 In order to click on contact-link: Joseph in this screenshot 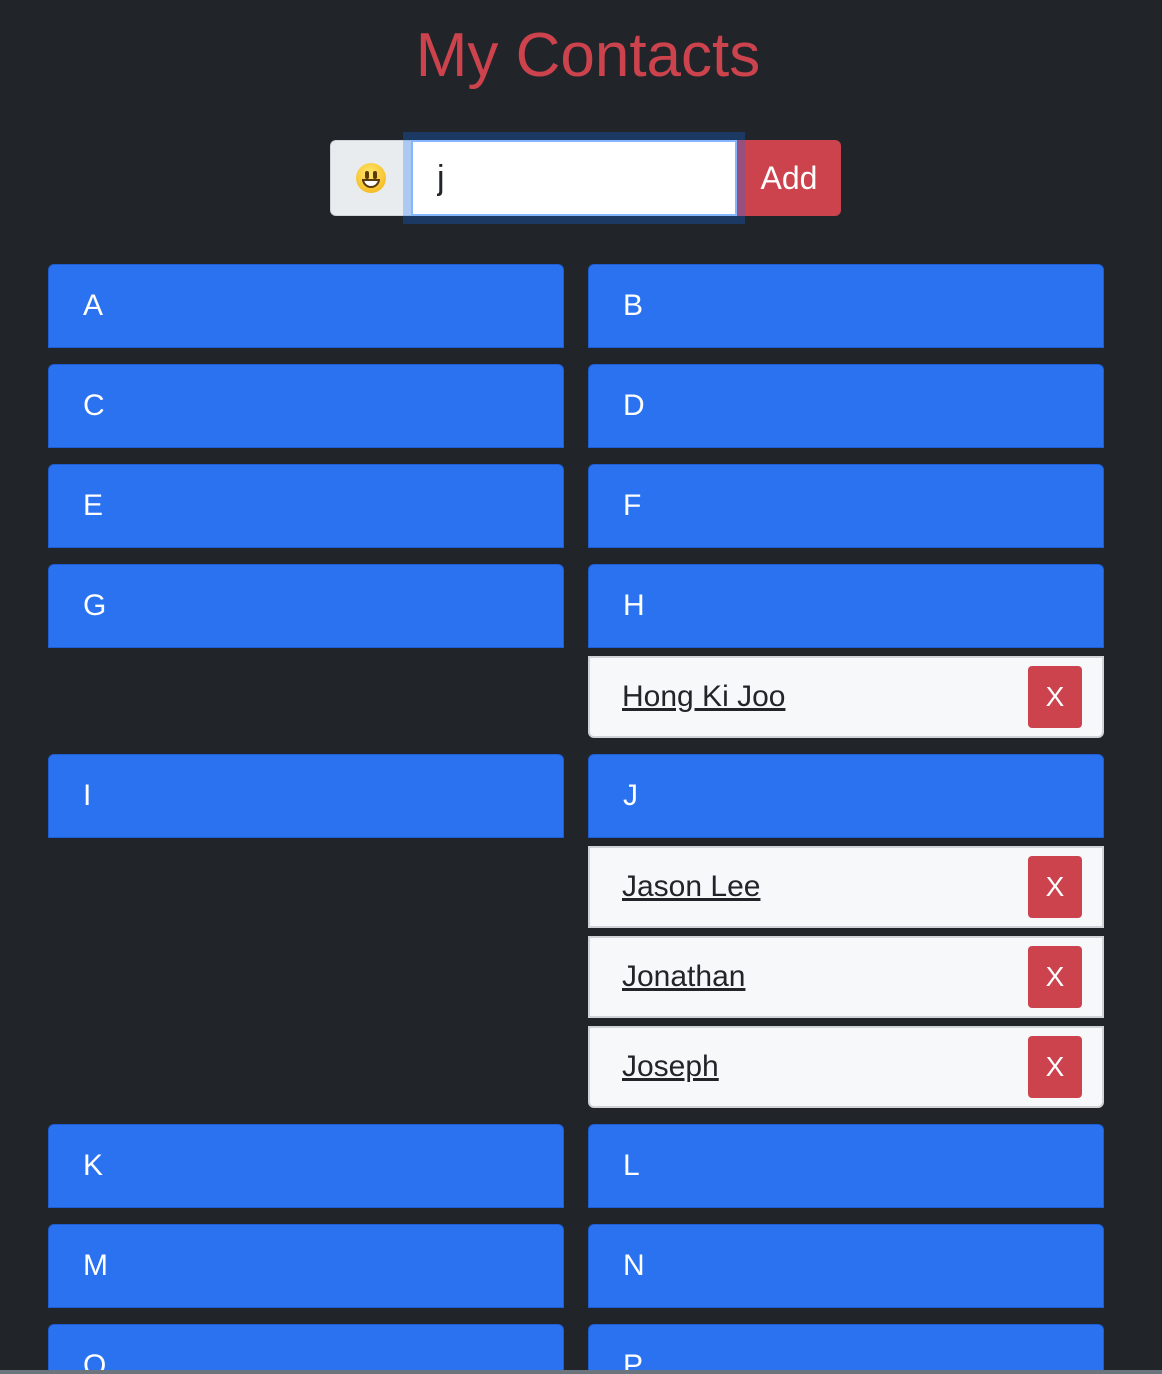, I will do `click(825, 1067)`.